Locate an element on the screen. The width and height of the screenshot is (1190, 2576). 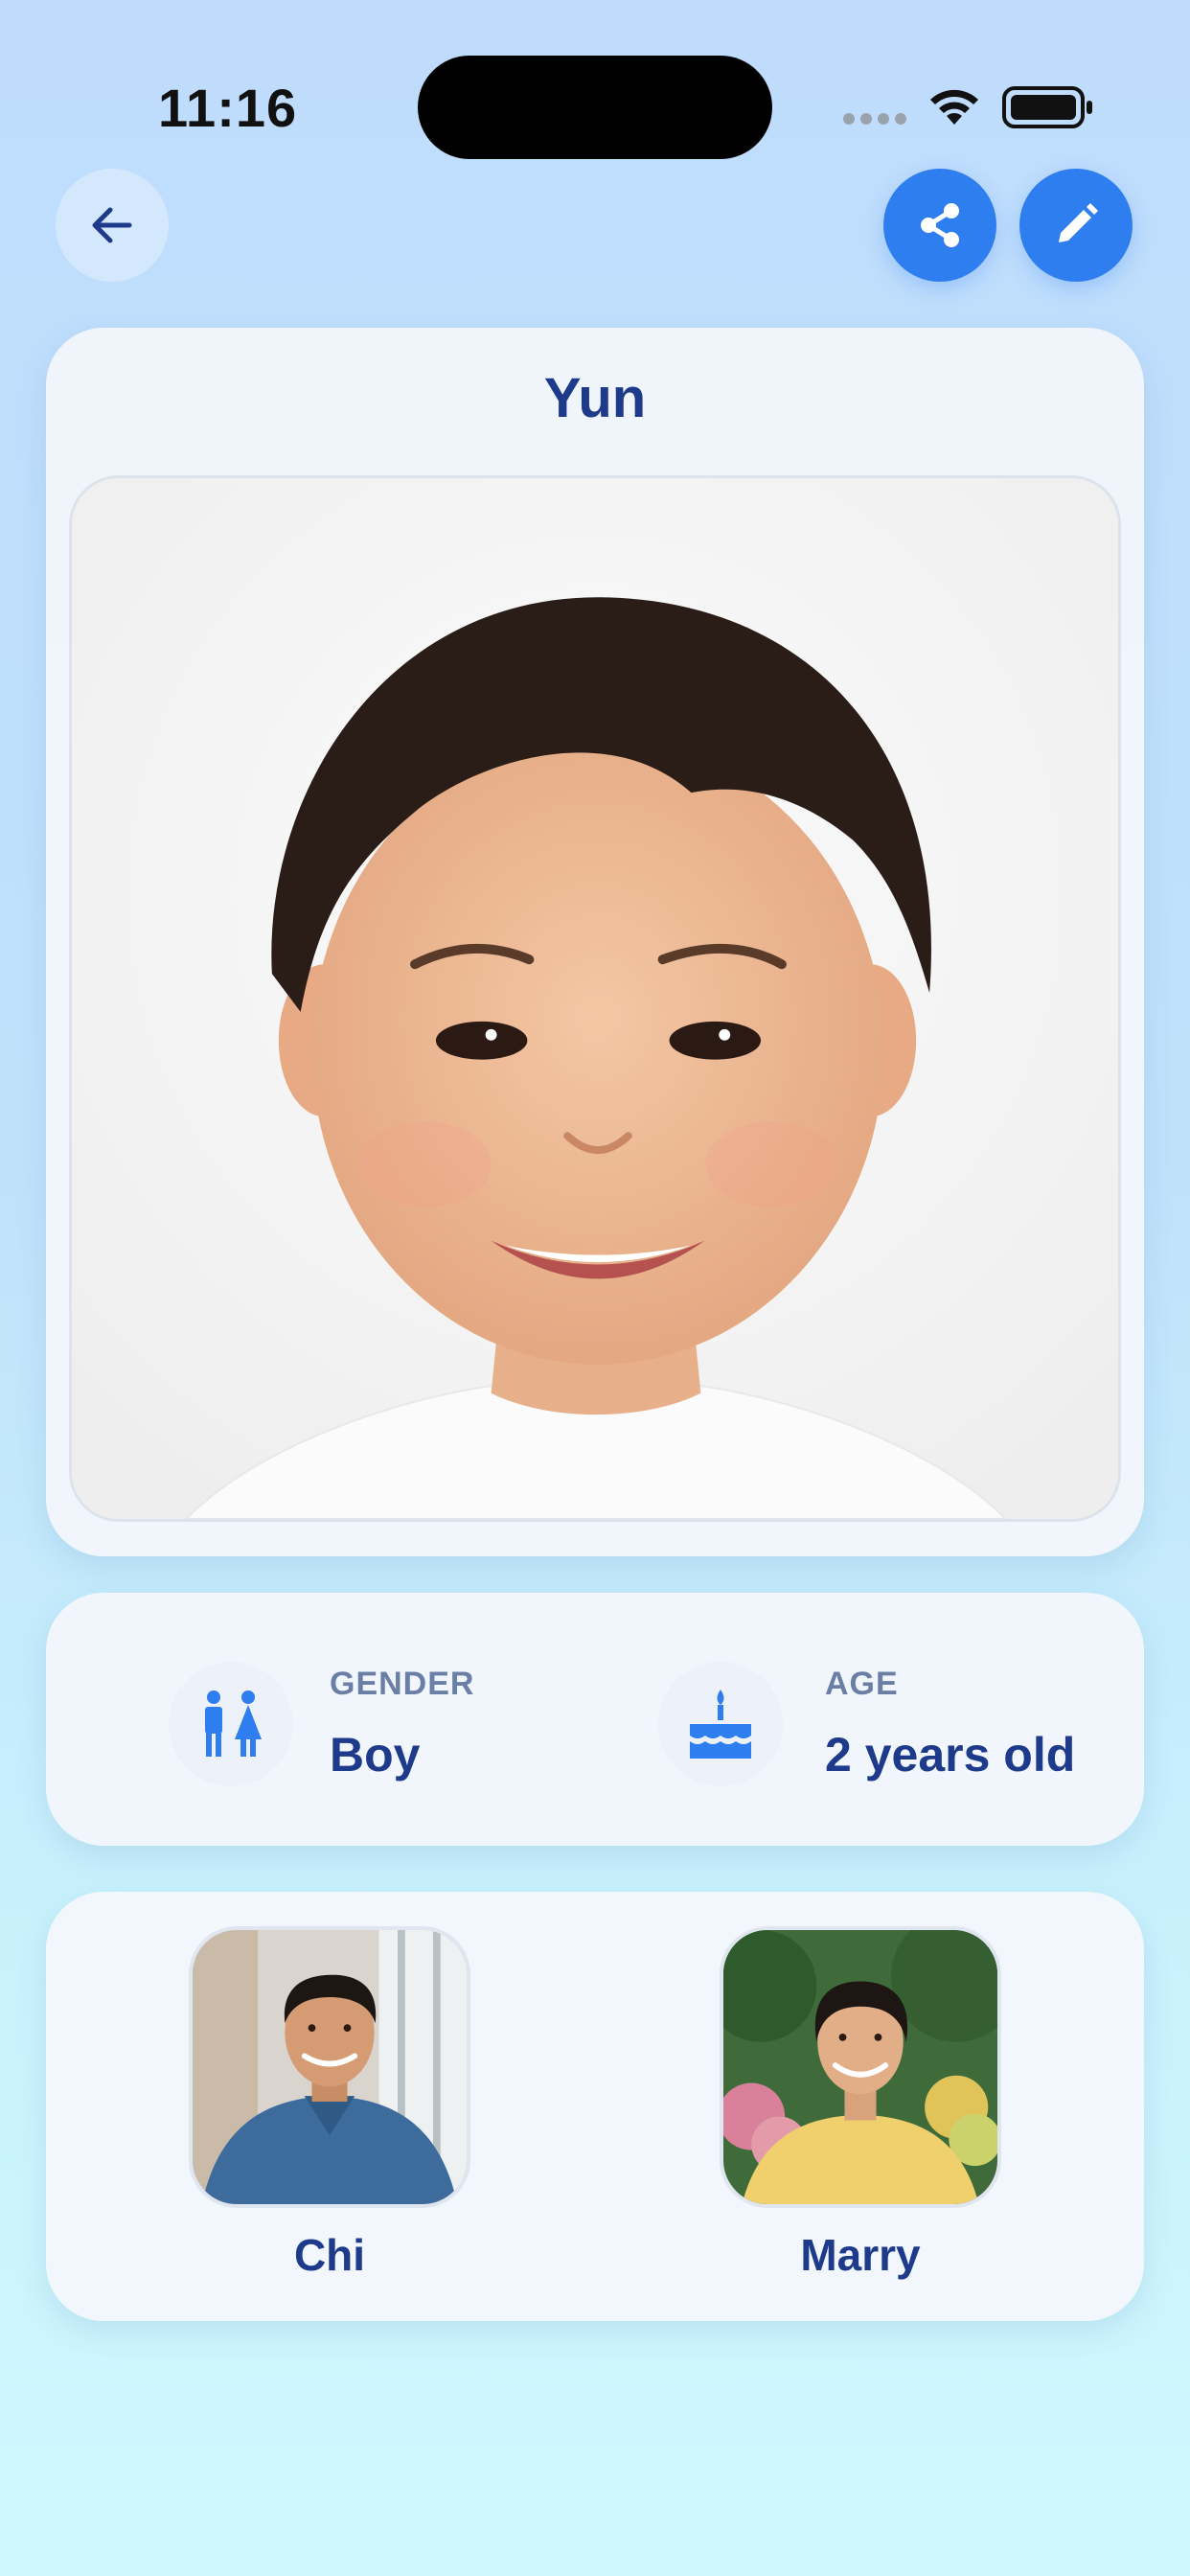
parent-name: Marry is located at coordinates (860, 2255).